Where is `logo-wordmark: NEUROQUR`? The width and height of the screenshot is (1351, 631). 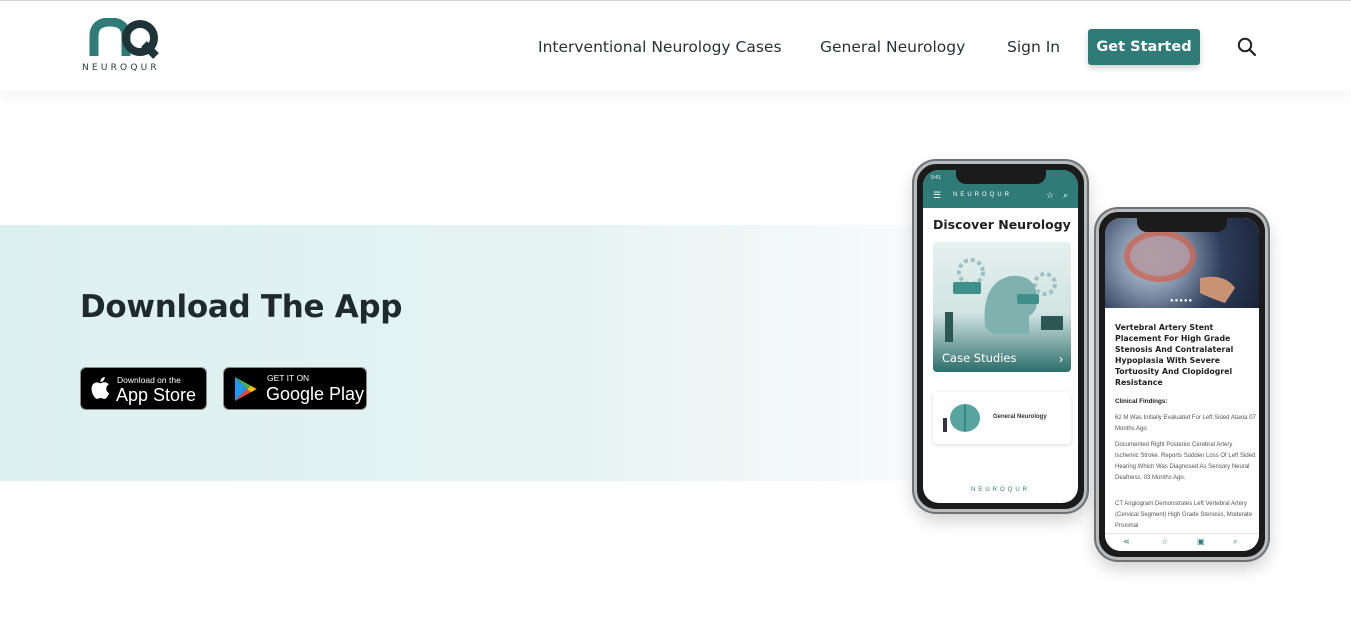
logo-wordmark: NEUROQUR is located at coordinates (121, 68).